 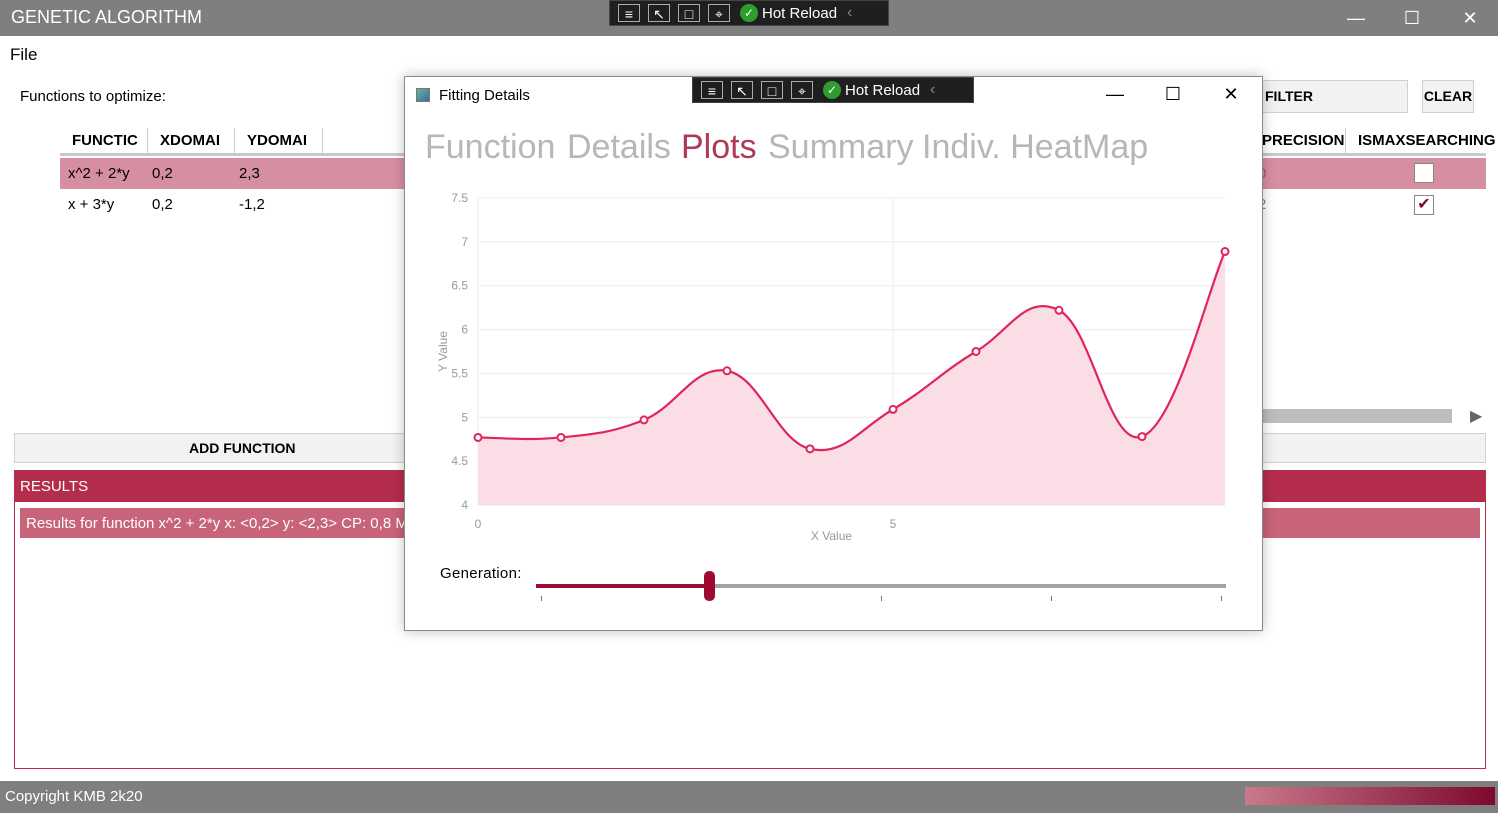 I want to click on y-axis-label: Y Value, so click(x=443, y=351).